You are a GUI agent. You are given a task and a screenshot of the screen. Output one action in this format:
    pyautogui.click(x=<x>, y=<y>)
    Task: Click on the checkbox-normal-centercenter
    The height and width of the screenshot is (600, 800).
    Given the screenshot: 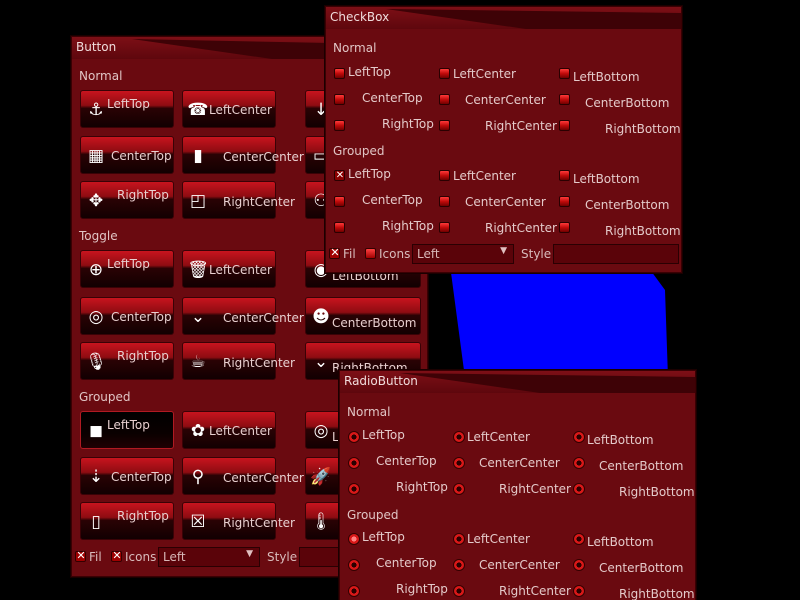 What is the action you would take?
    pyautogui.click(x=444, y=99)
    